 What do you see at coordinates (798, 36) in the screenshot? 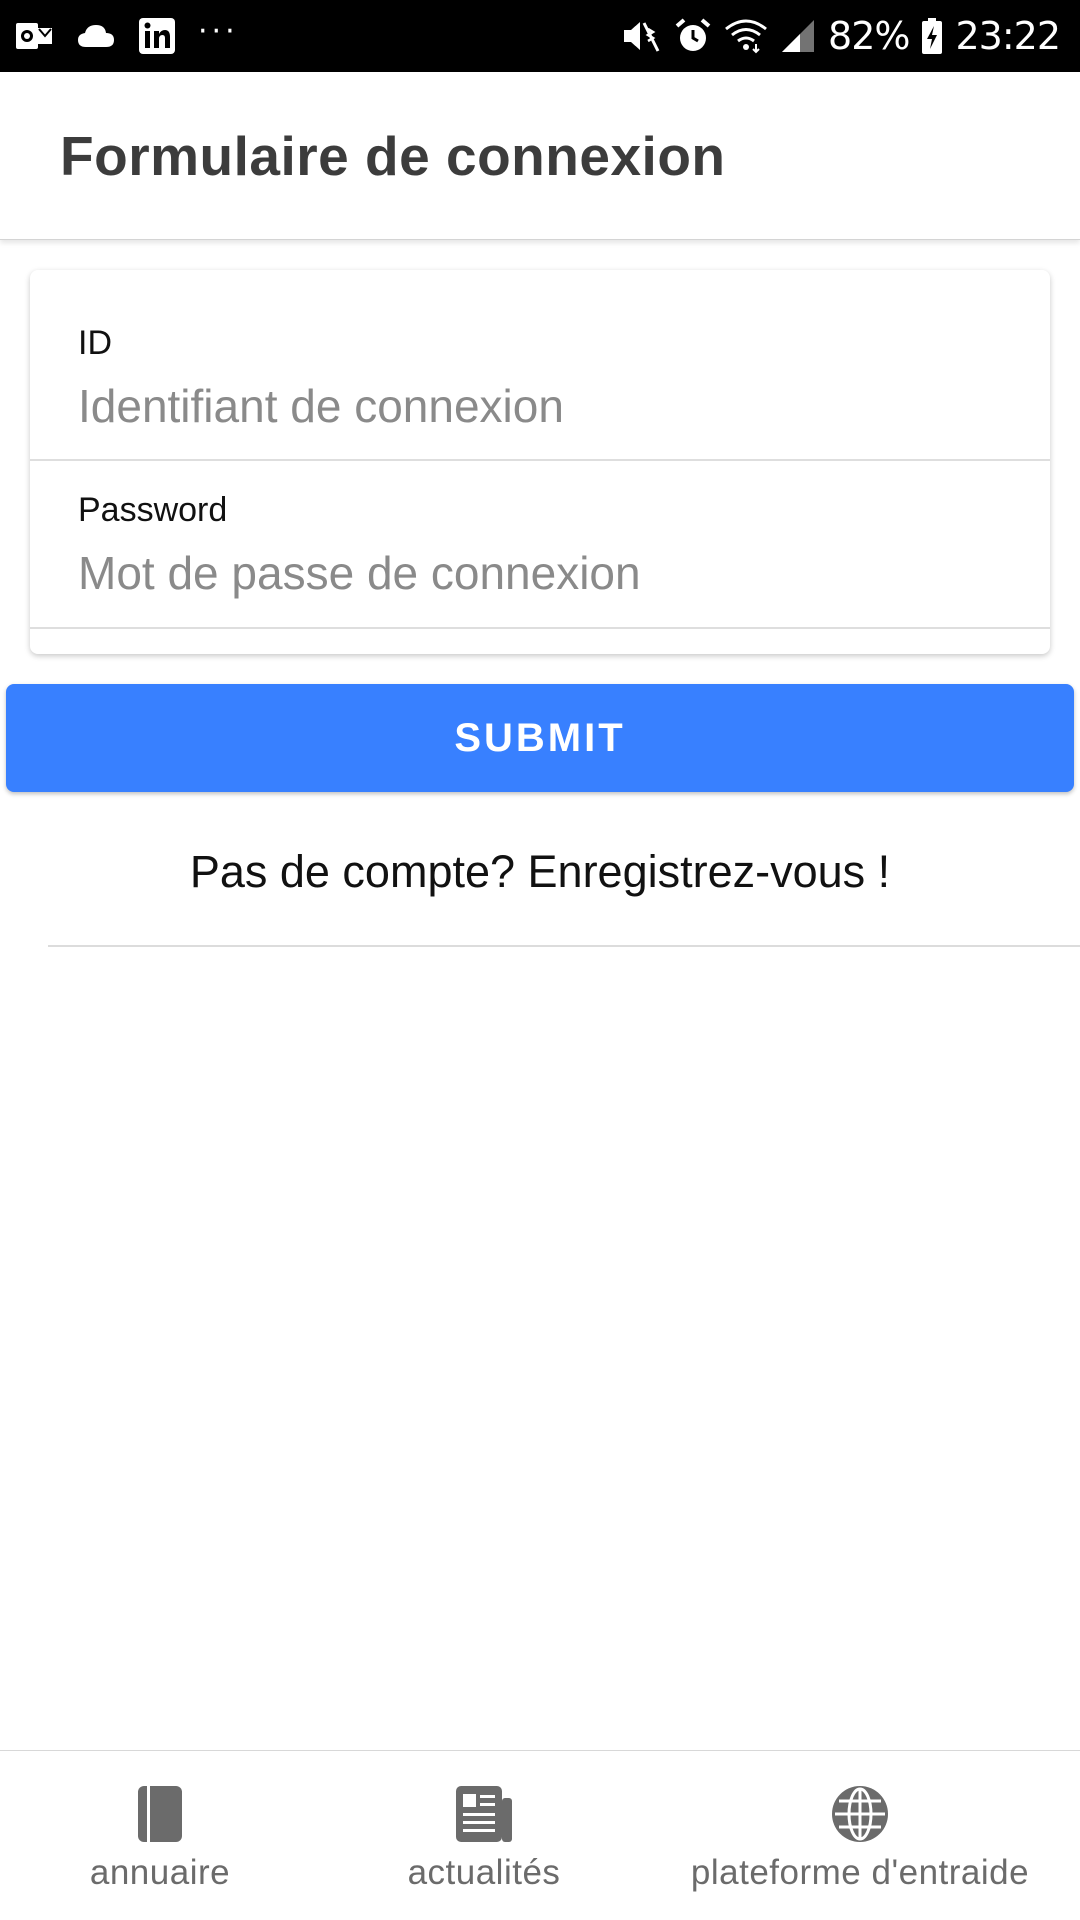
I see `signal-icon` at bounding box center [798, 36].